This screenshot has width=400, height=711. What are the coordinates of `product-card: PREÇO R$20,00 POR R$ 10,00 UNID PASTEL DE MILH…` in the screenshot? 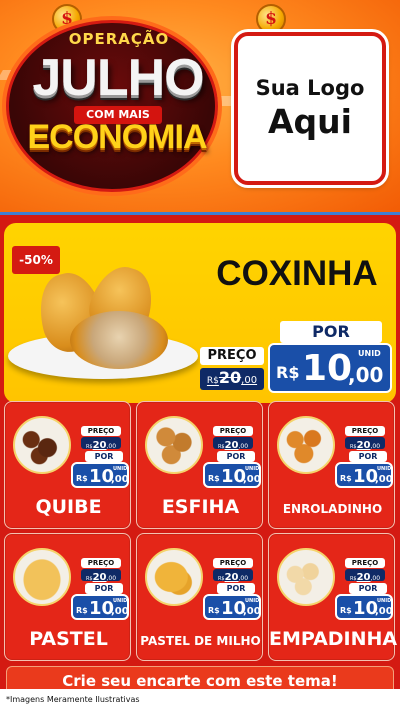 It's located at (199, 597).